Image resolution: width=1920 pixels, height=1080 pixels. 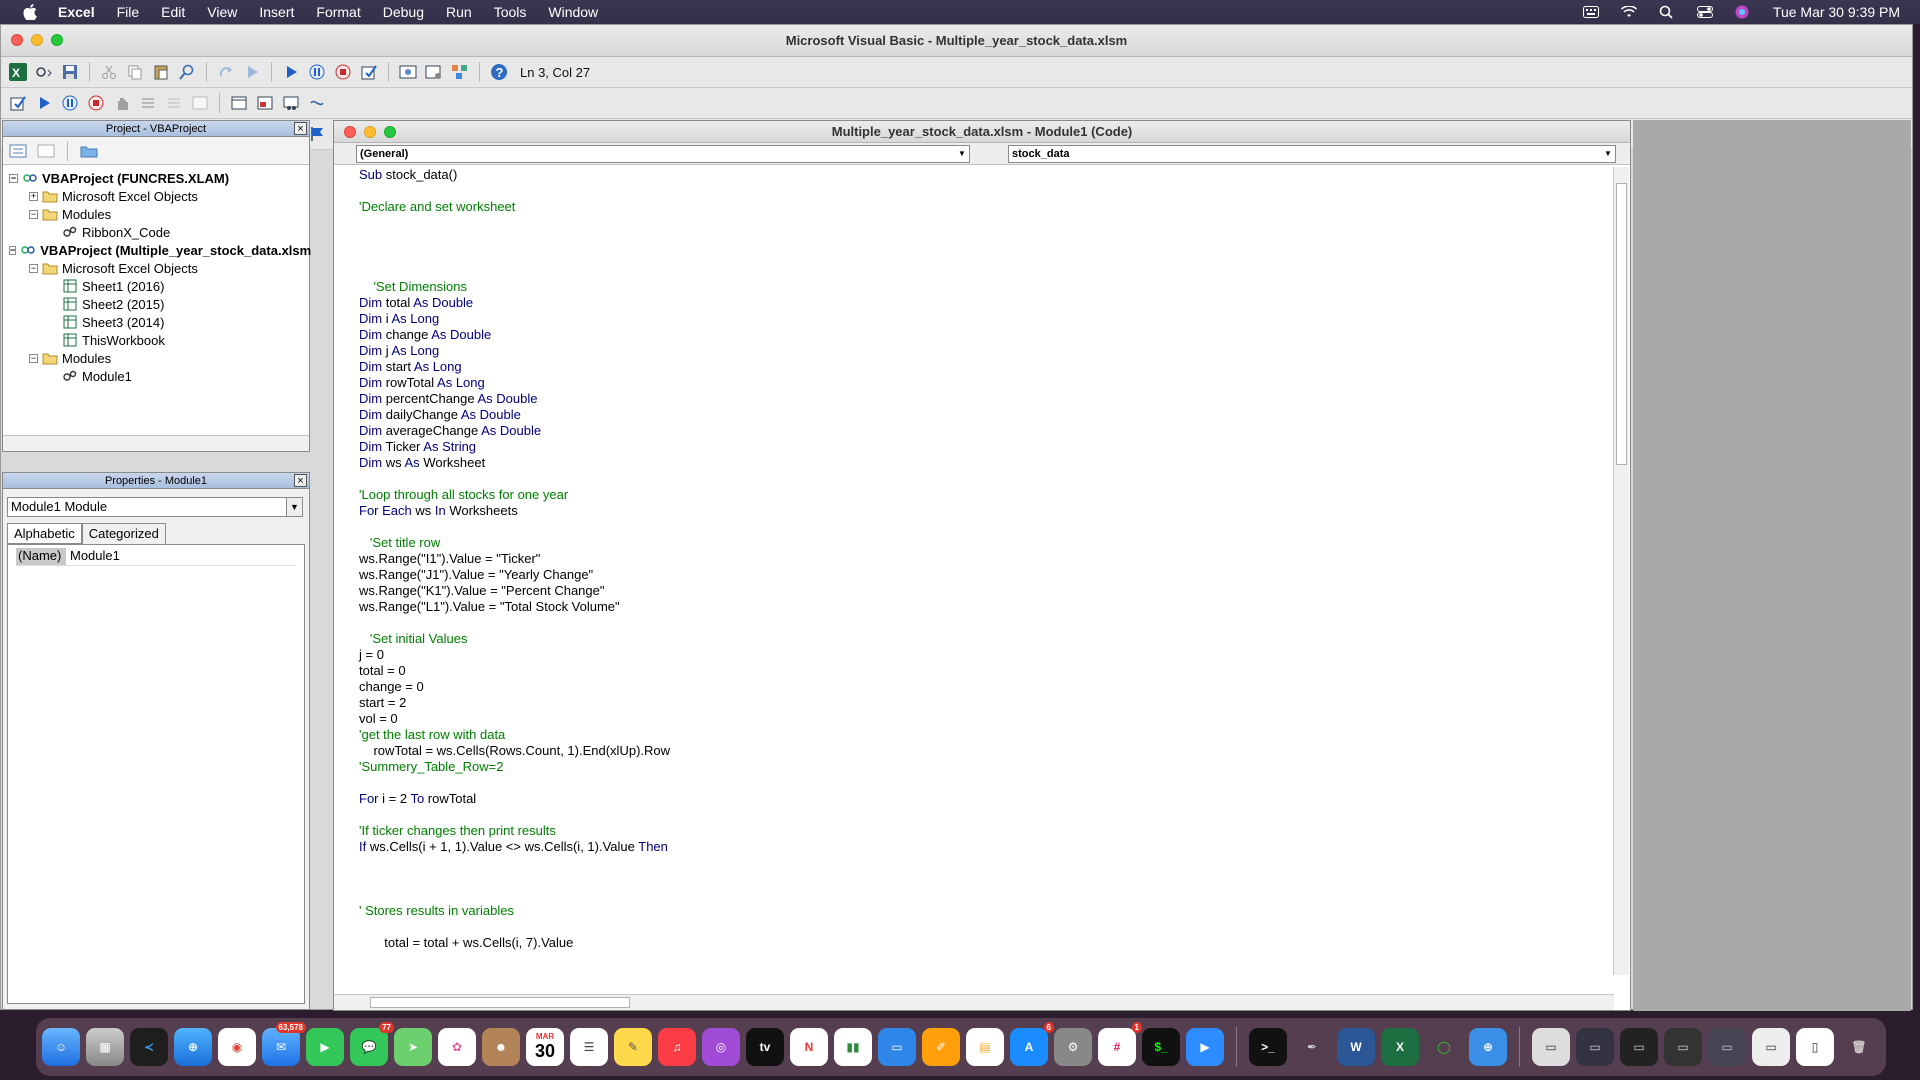 What do you see at coordinates (291, 72) in the screenshot?
I see `run-icon` at bounding box center [291, 72].